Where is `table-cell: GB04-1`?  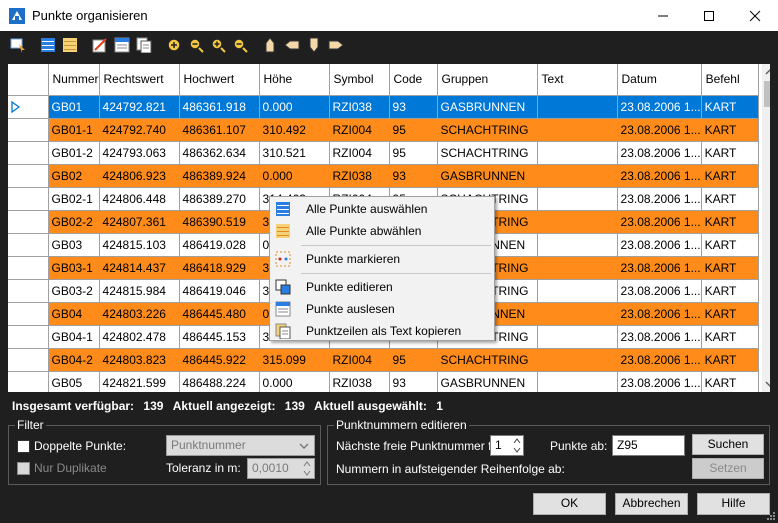
table-cell: GB04-1 is located at coordinates (74, 337).